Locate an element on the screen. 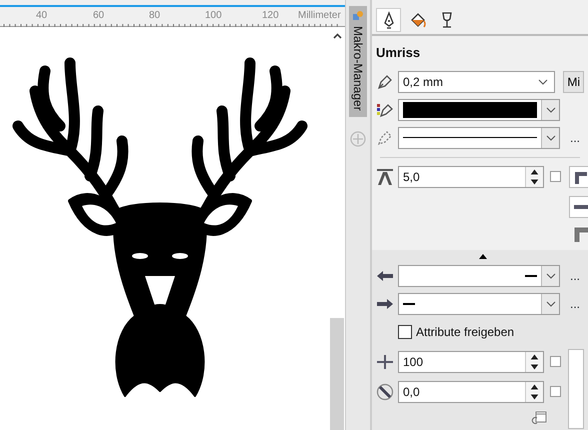 Image resolution: width=588 pixels, height=430 pixels. ruler-unit: Millimeter is located at coordinates (319, 16).